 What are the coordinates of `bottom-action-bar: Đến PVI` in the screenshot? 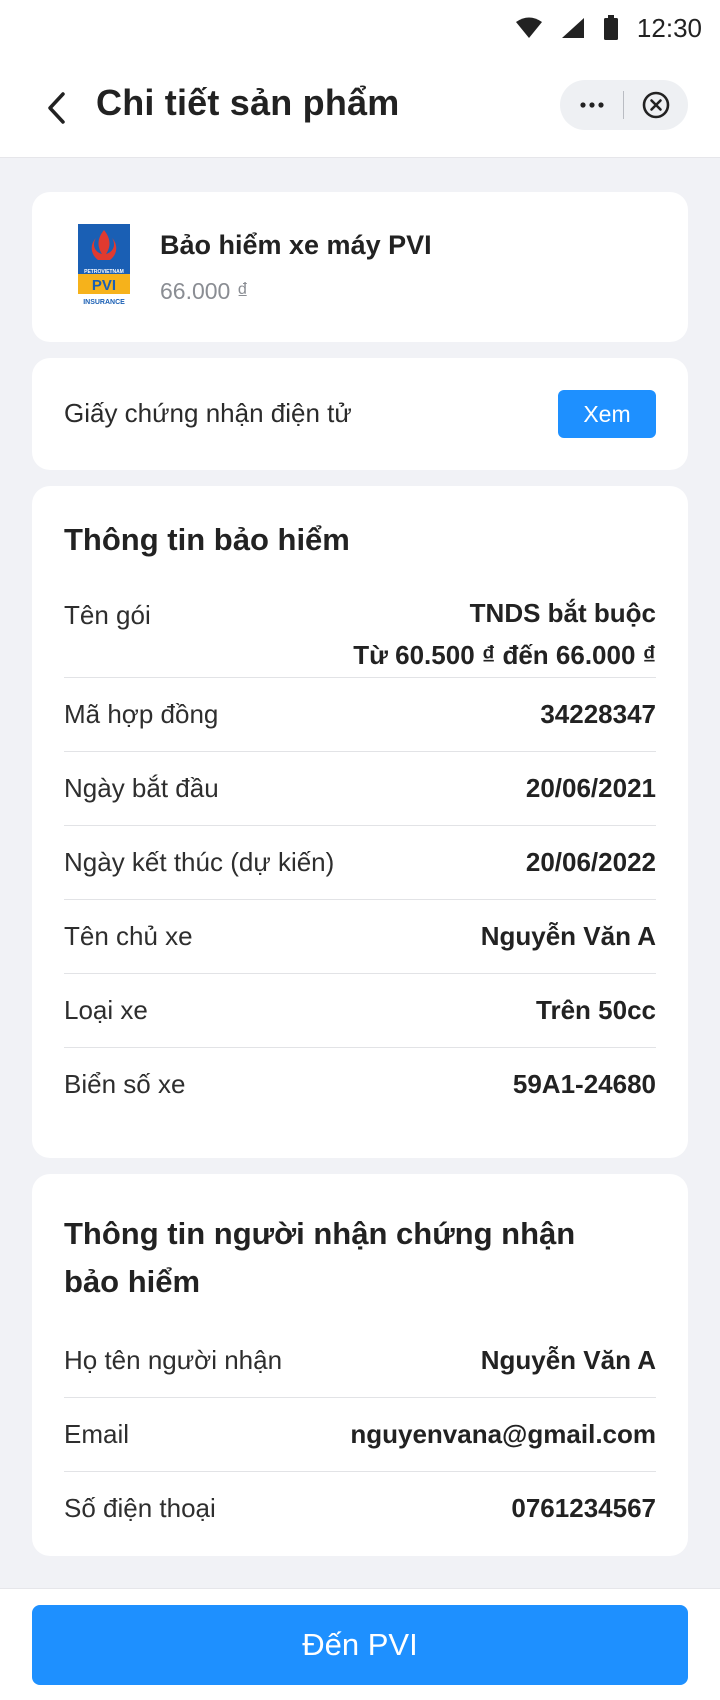 It's located at (360, 1644).